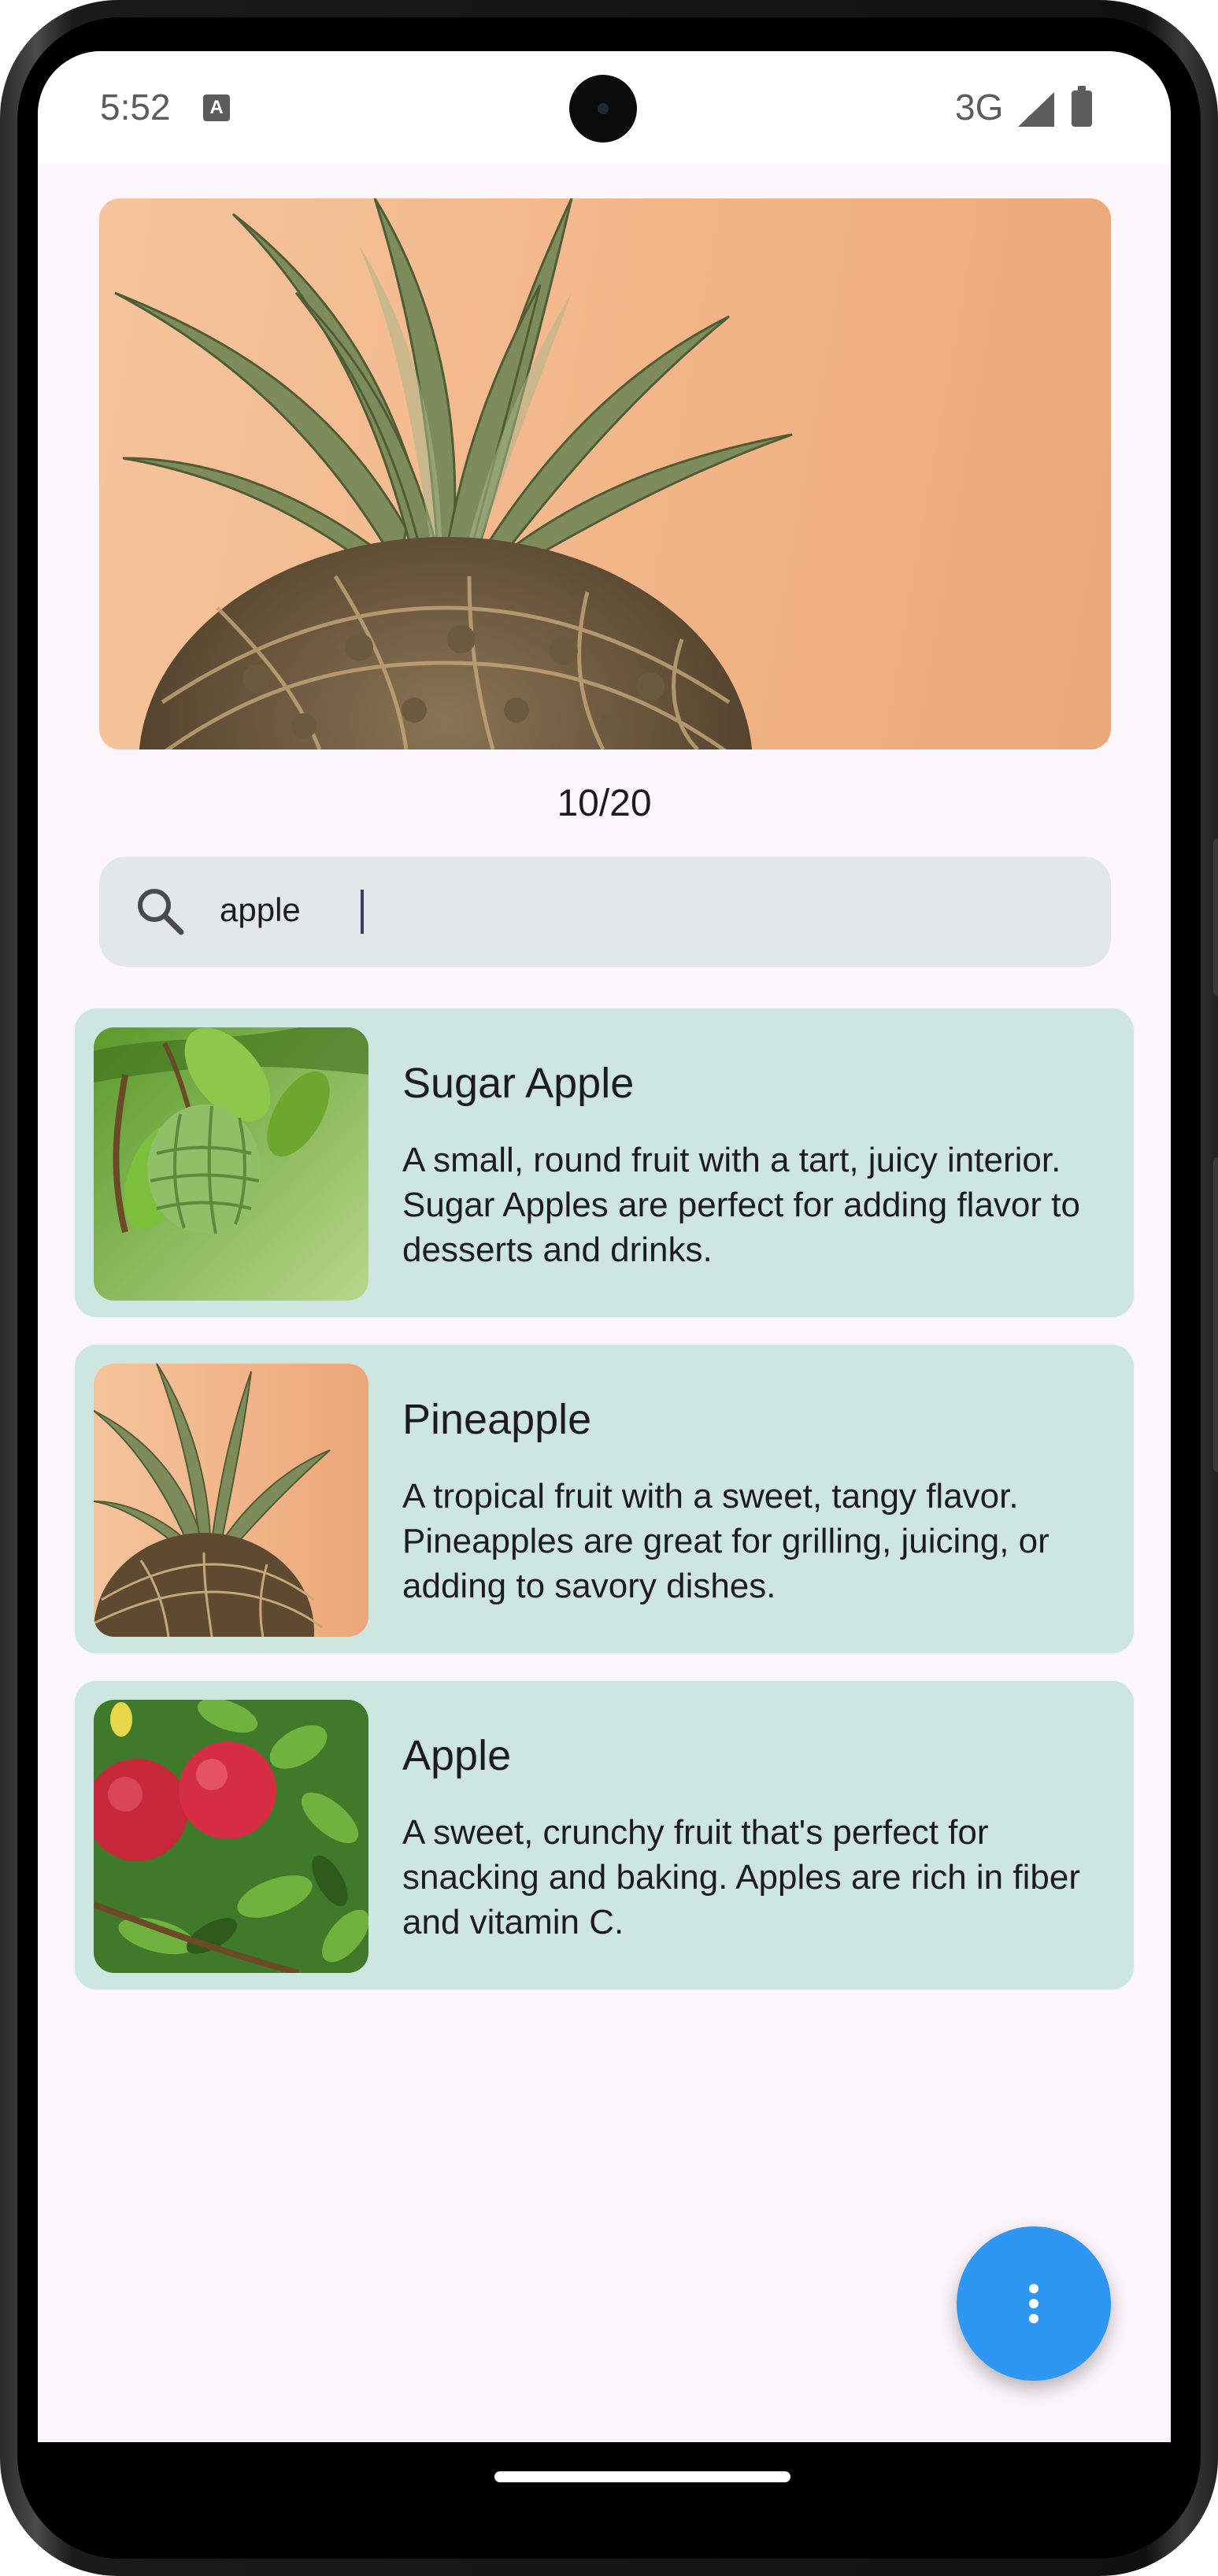 Image resolution: width=1218 pixels, height=2576 pixels. Describe the element at coordinates (1036, 109) in the screenshot. I see `signal-icon` at that location.